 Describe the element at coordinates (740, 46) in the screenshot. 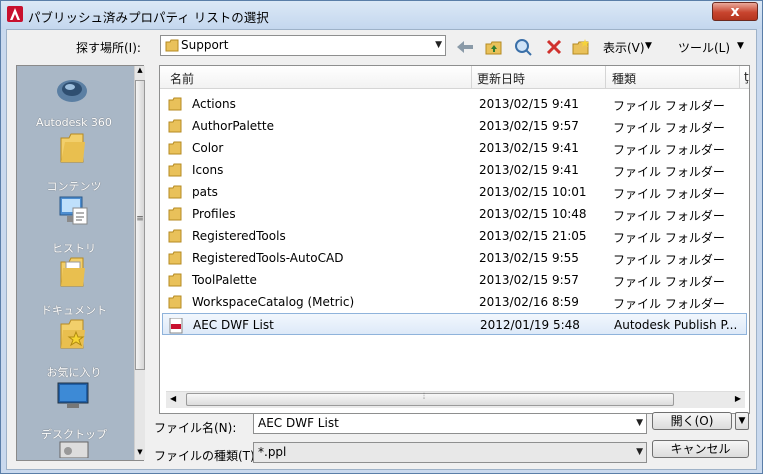

I see `tools-chevron-icon: ▼` at that location.